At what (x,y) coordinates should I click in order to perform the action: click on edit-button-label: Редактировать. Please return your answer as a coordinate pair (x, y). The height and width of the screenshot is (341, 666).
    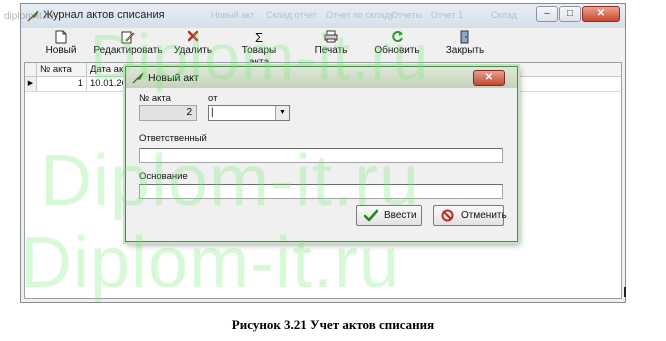
    Looking at the image, I should click on (128, 50).